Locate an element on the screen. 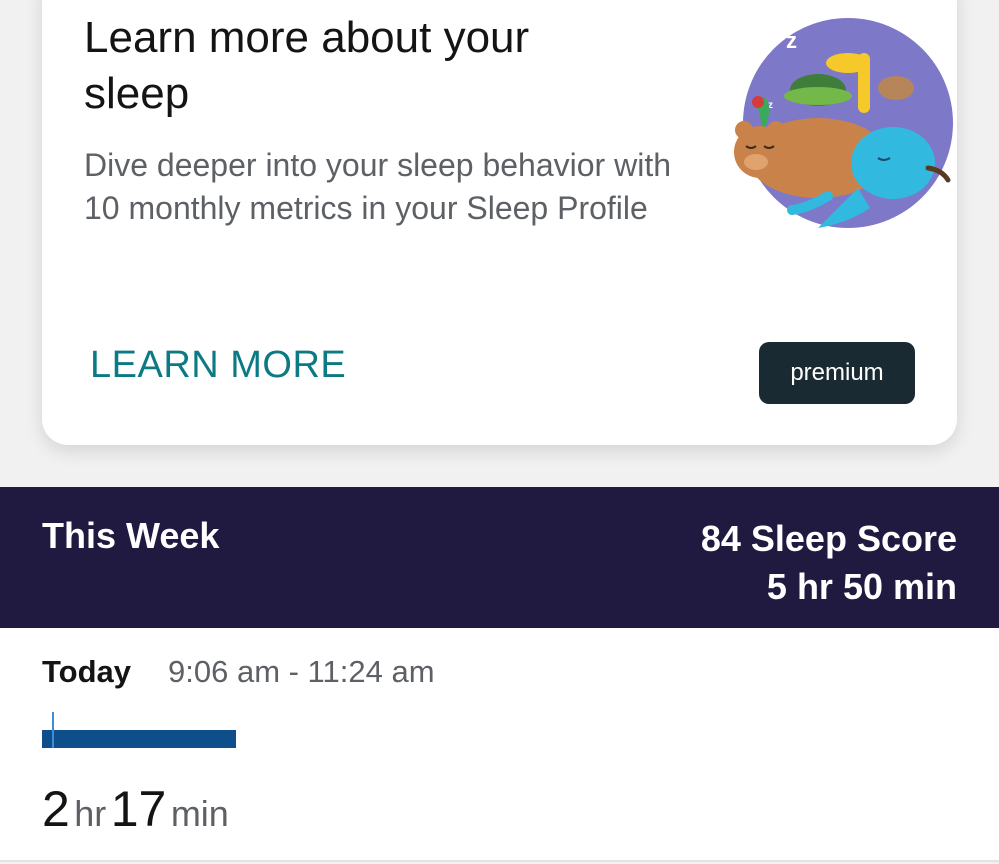 The image size is (999, 864). duration-hours-unit: hr is located at coordinates (90, 813).